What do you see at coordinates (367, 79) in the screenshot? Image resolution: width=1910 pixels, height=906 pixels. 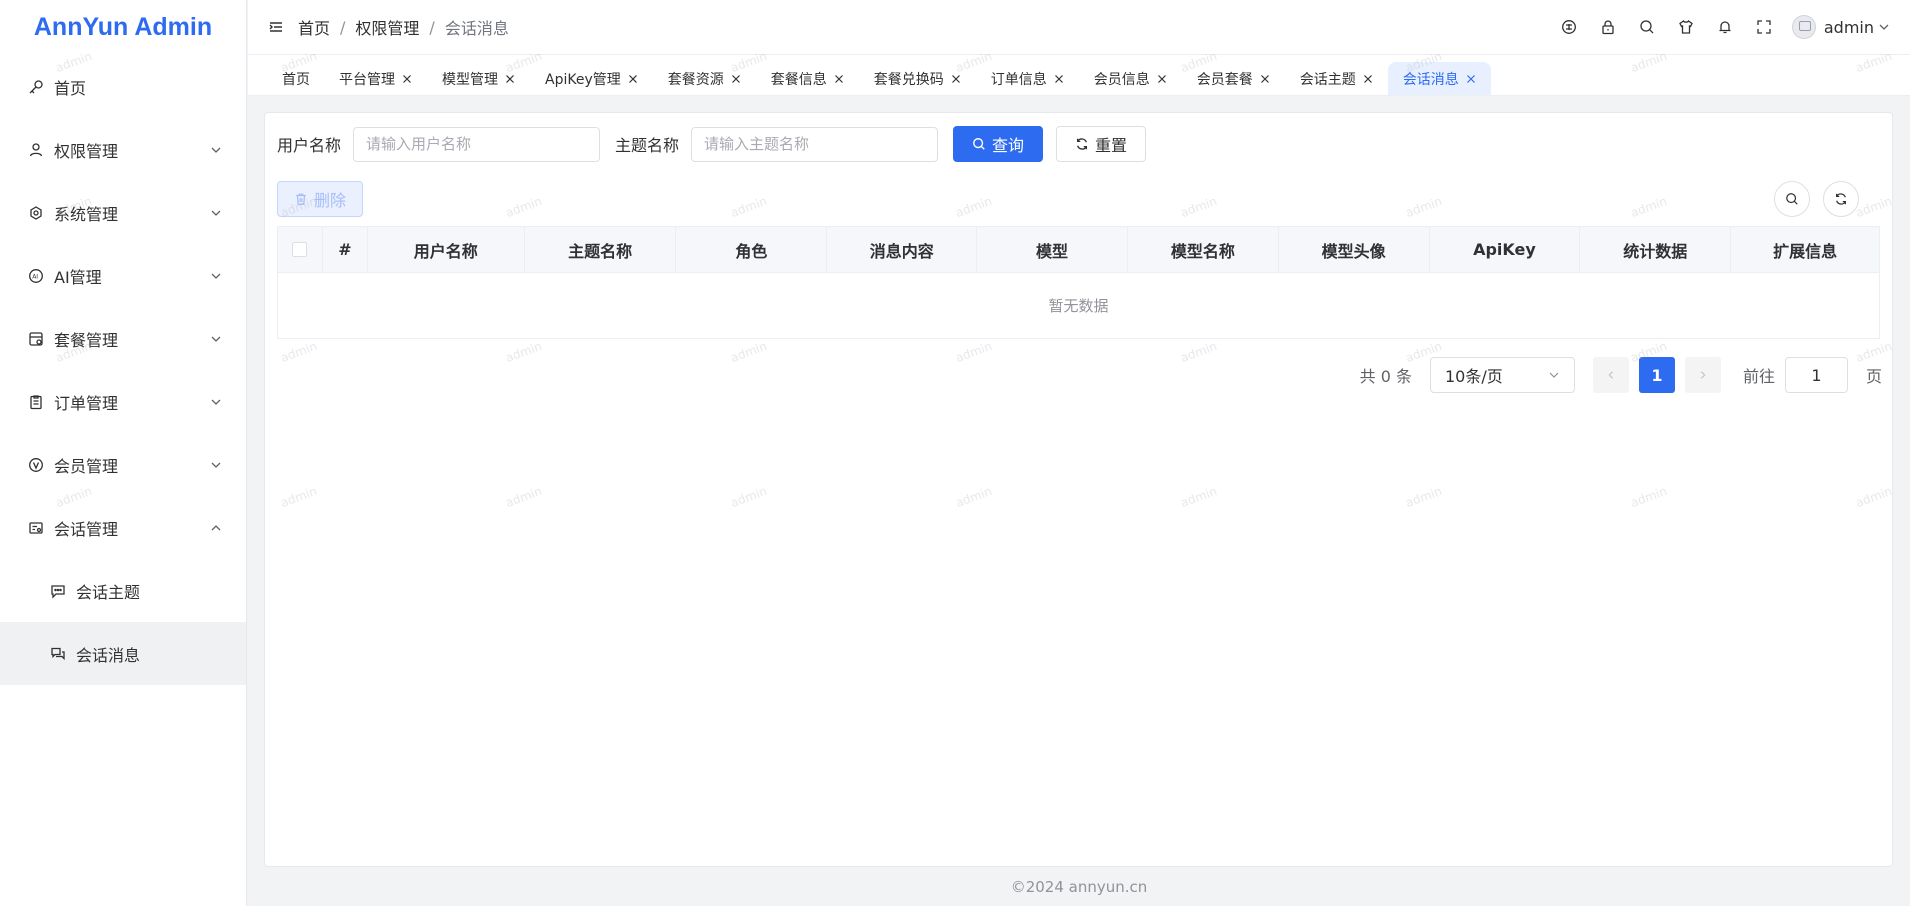 I see `tab-label: 平台管理` at bounding box center [367, 79].